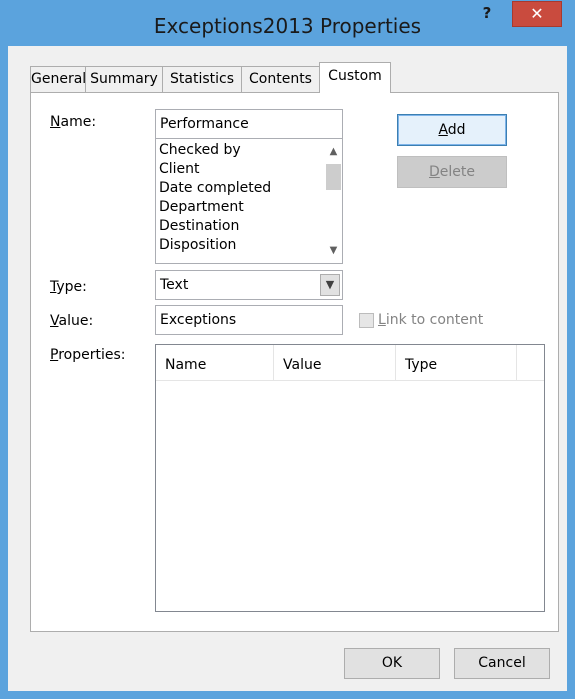  I want to click on scrollbar-thumb, so click(333, 177).